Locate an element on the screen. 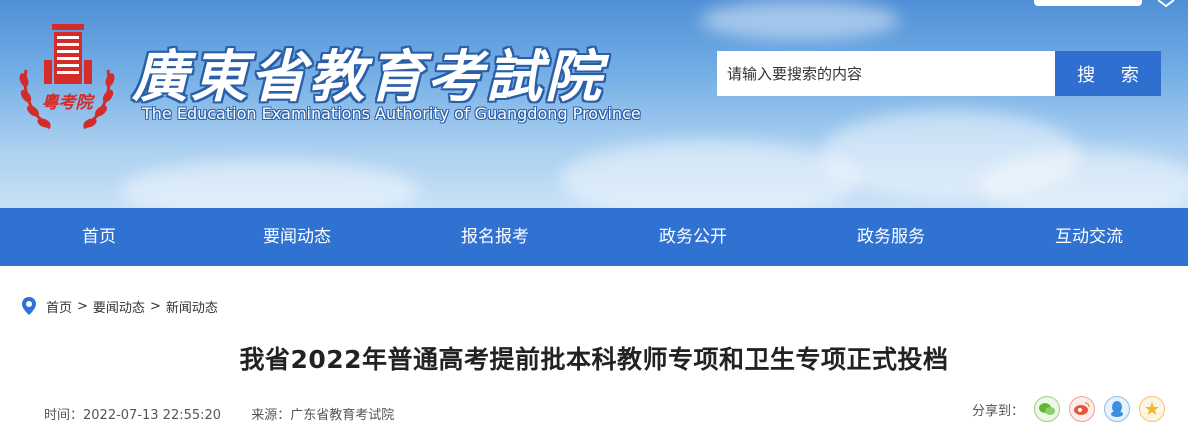  qq-icon is located at coordinates (1117, 409).